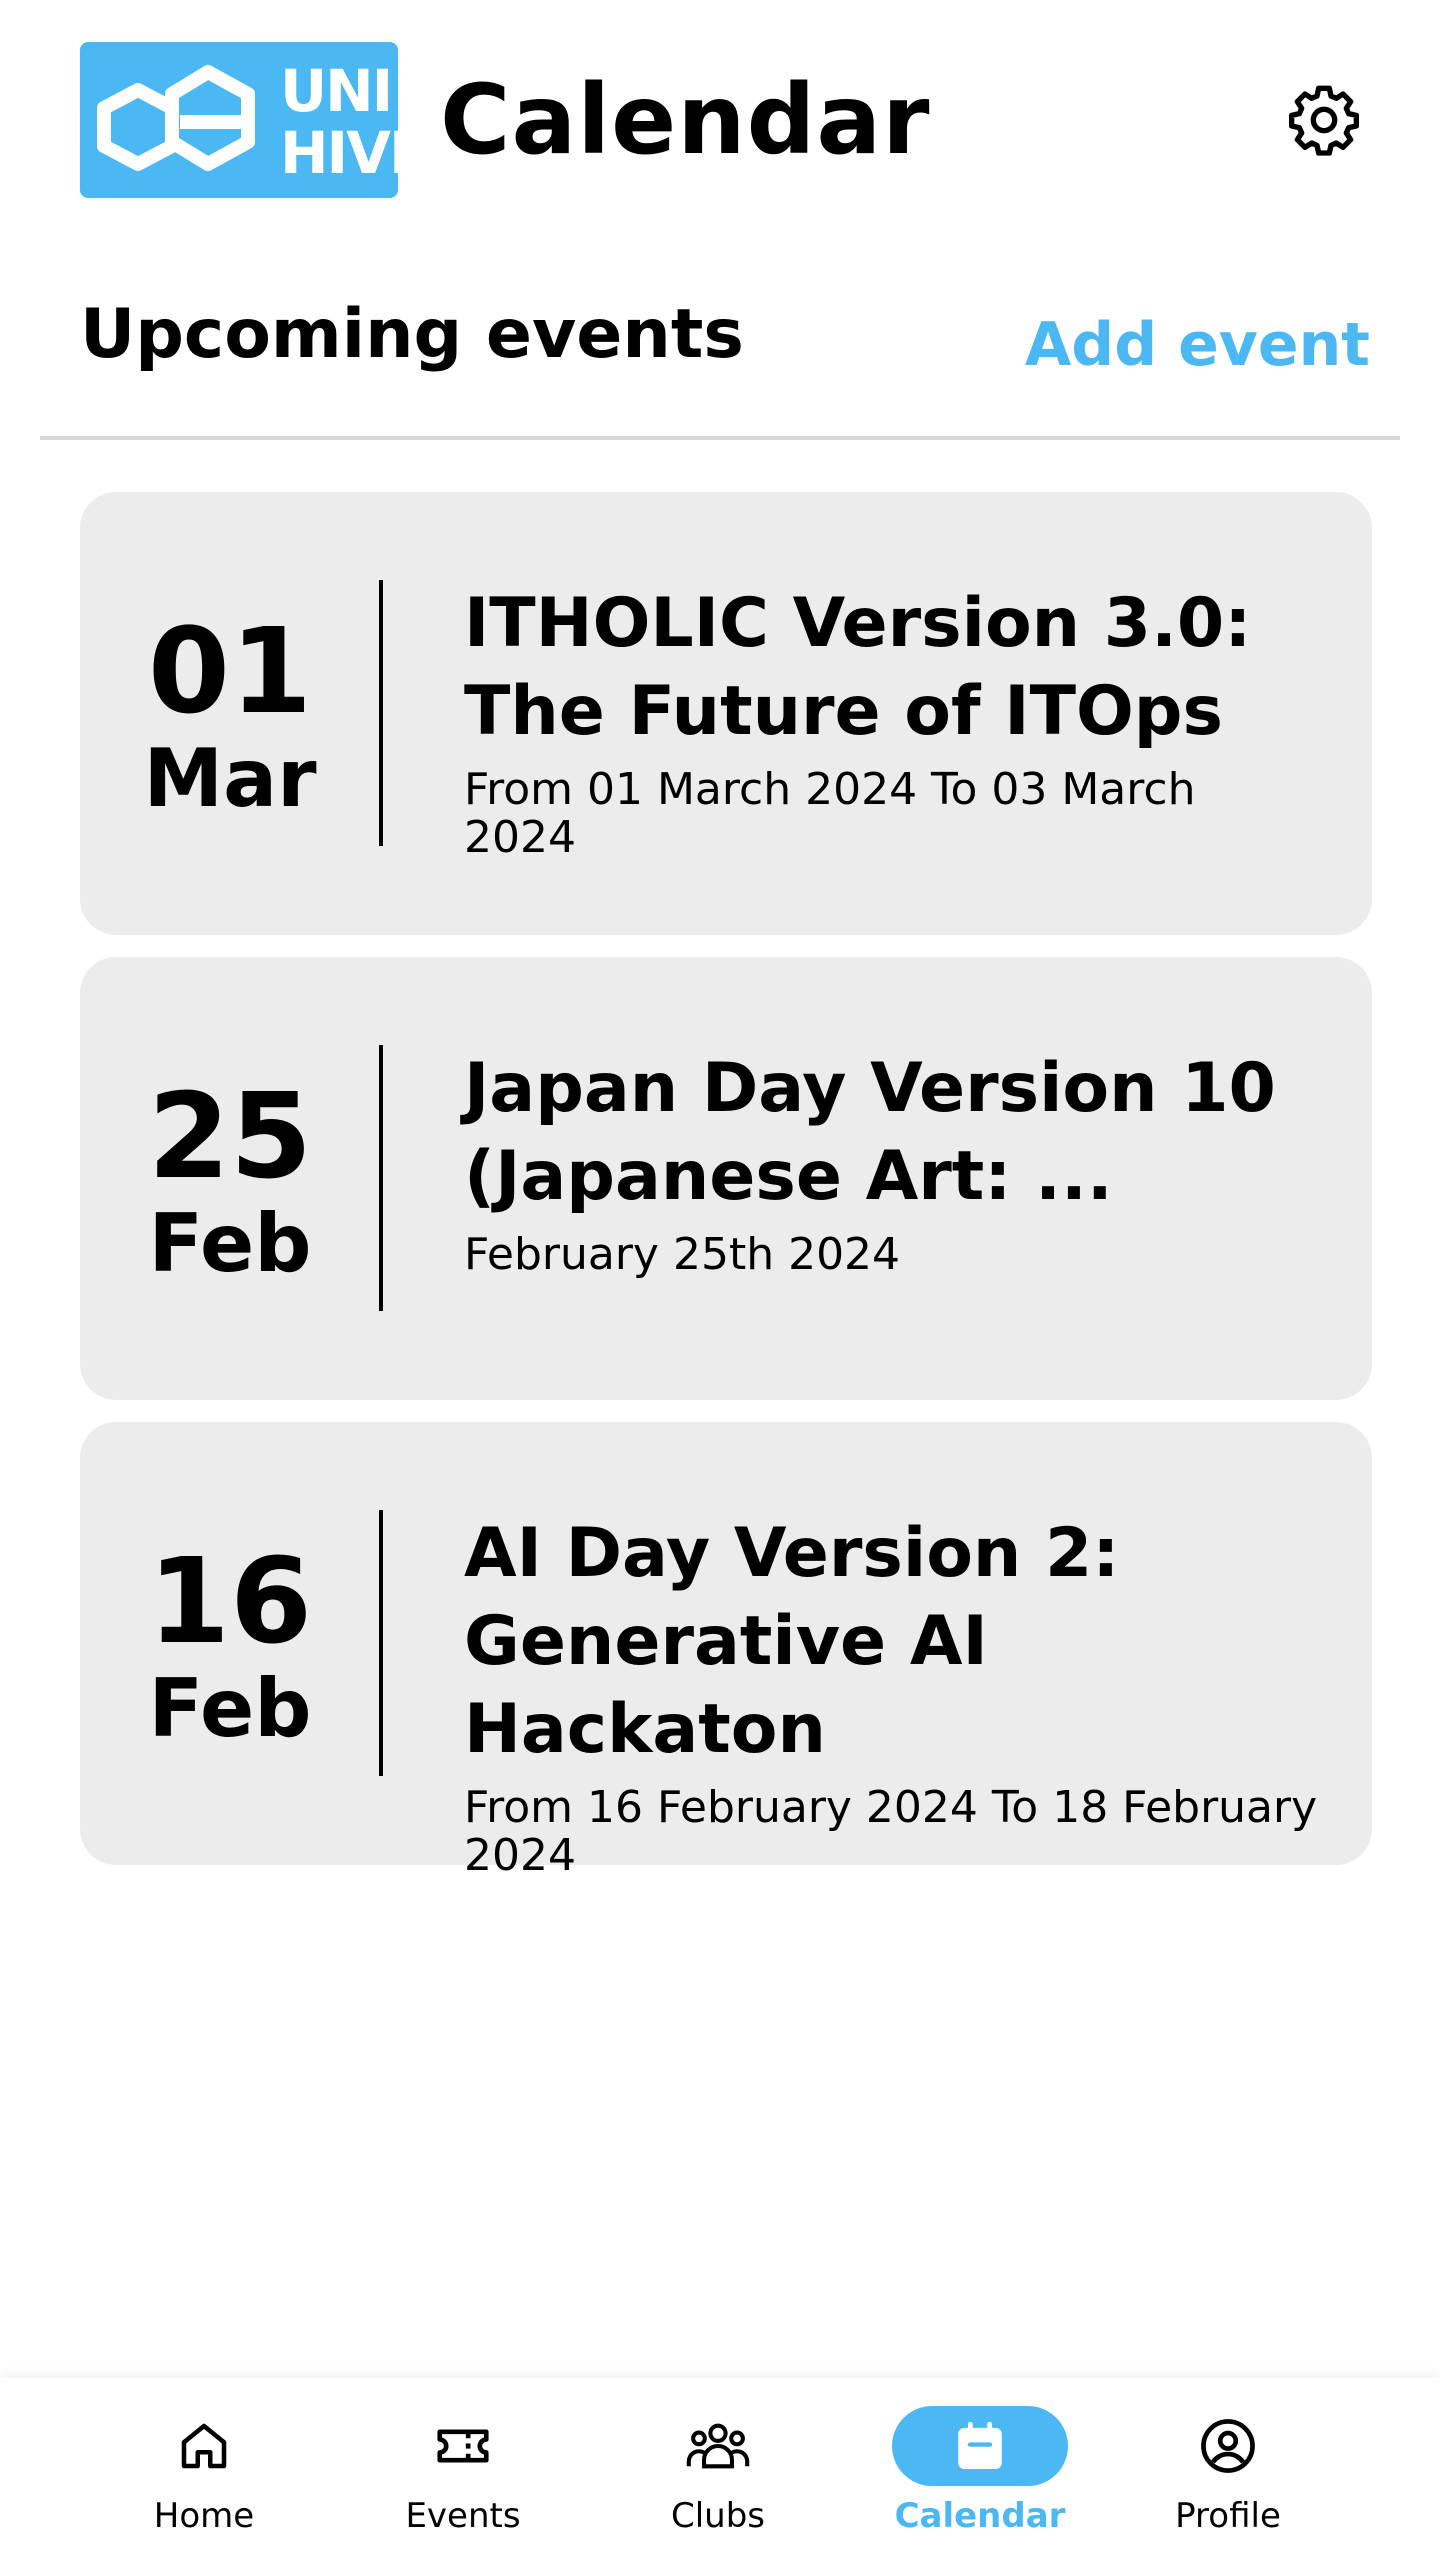  Describe the element at coordinates (230, 670) in the screenshot. I see `event-day: 01` at that location.